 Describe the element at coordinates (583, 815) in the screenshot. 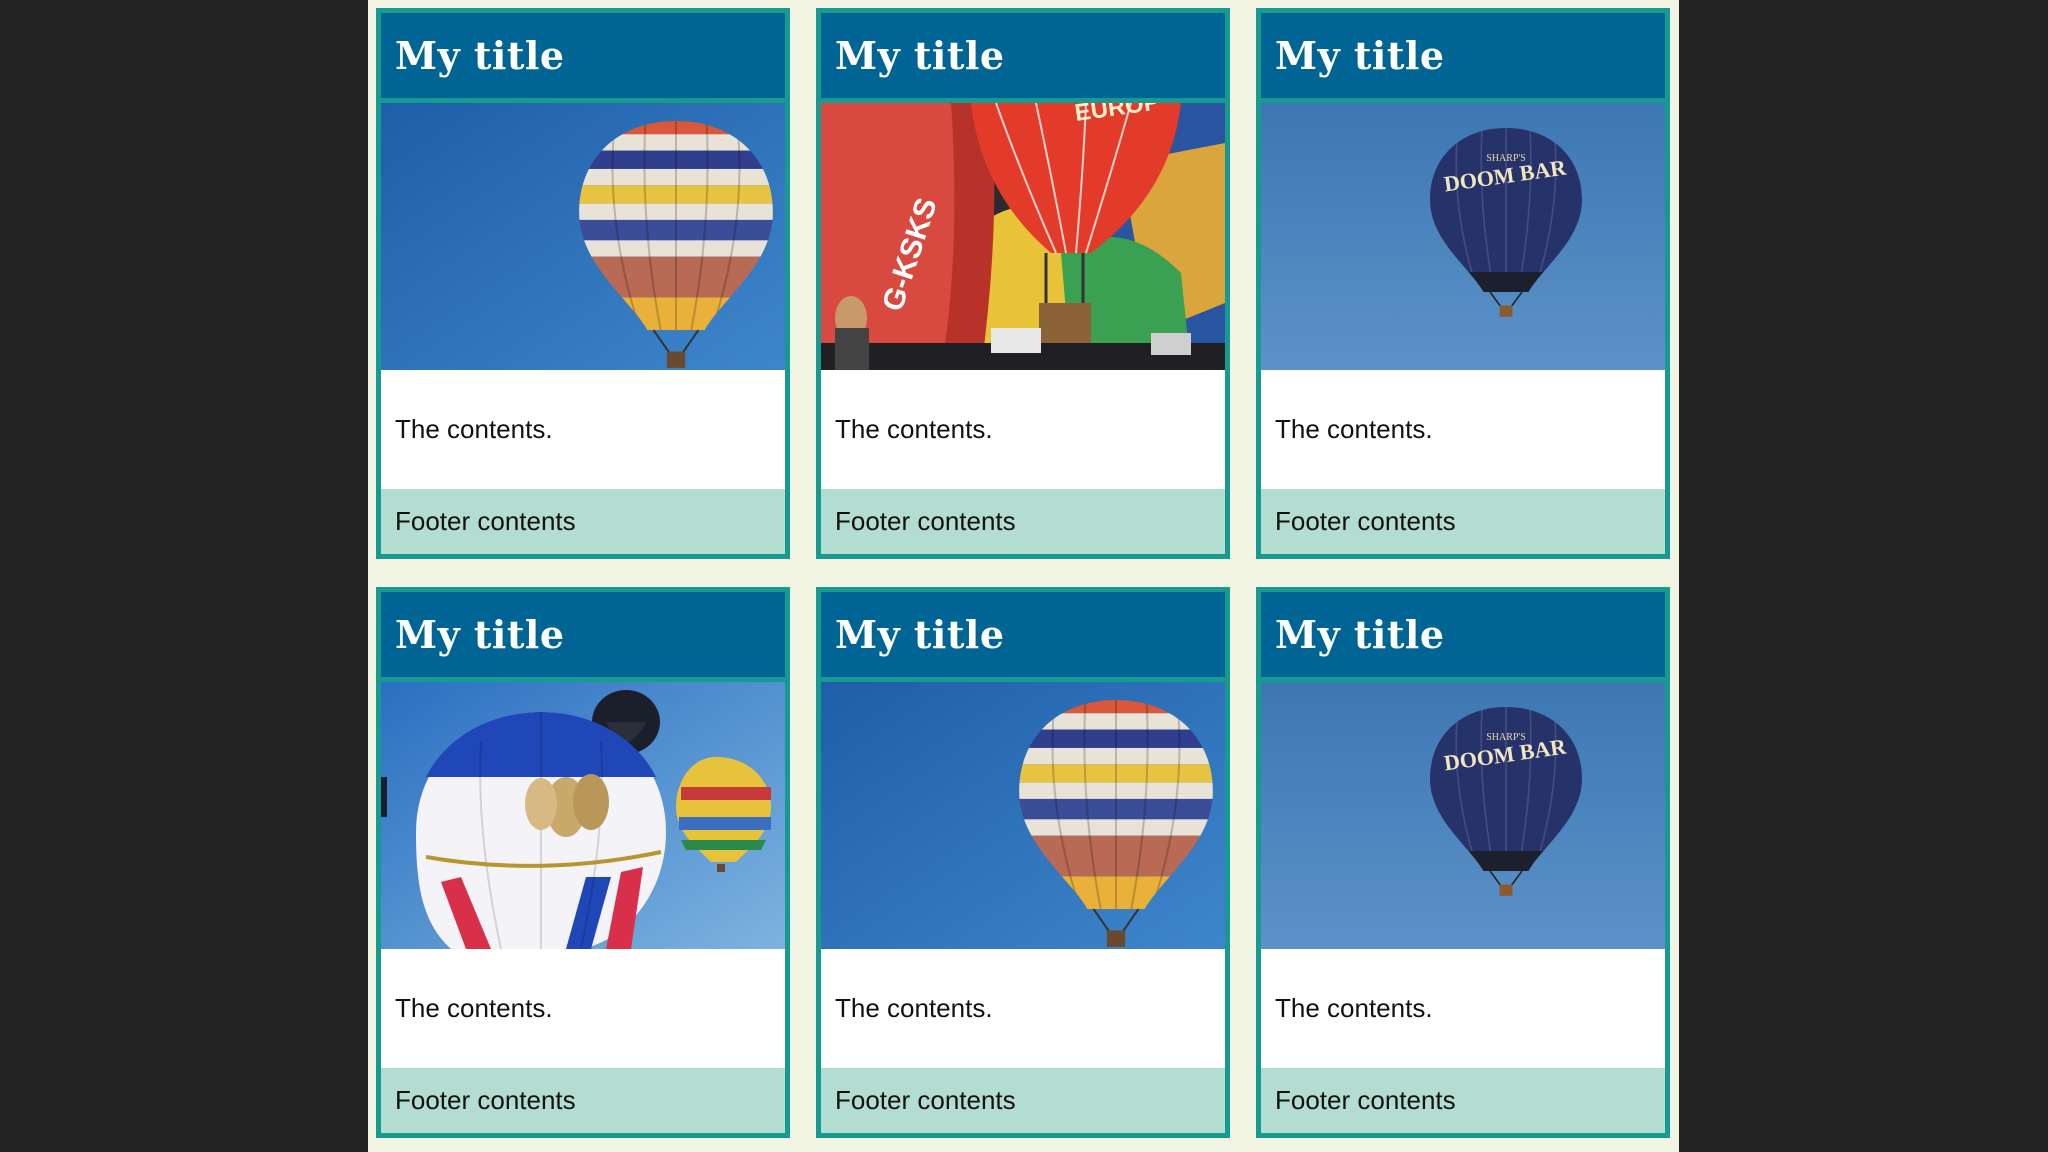

I see `multiple-balloons-photo` at that location.